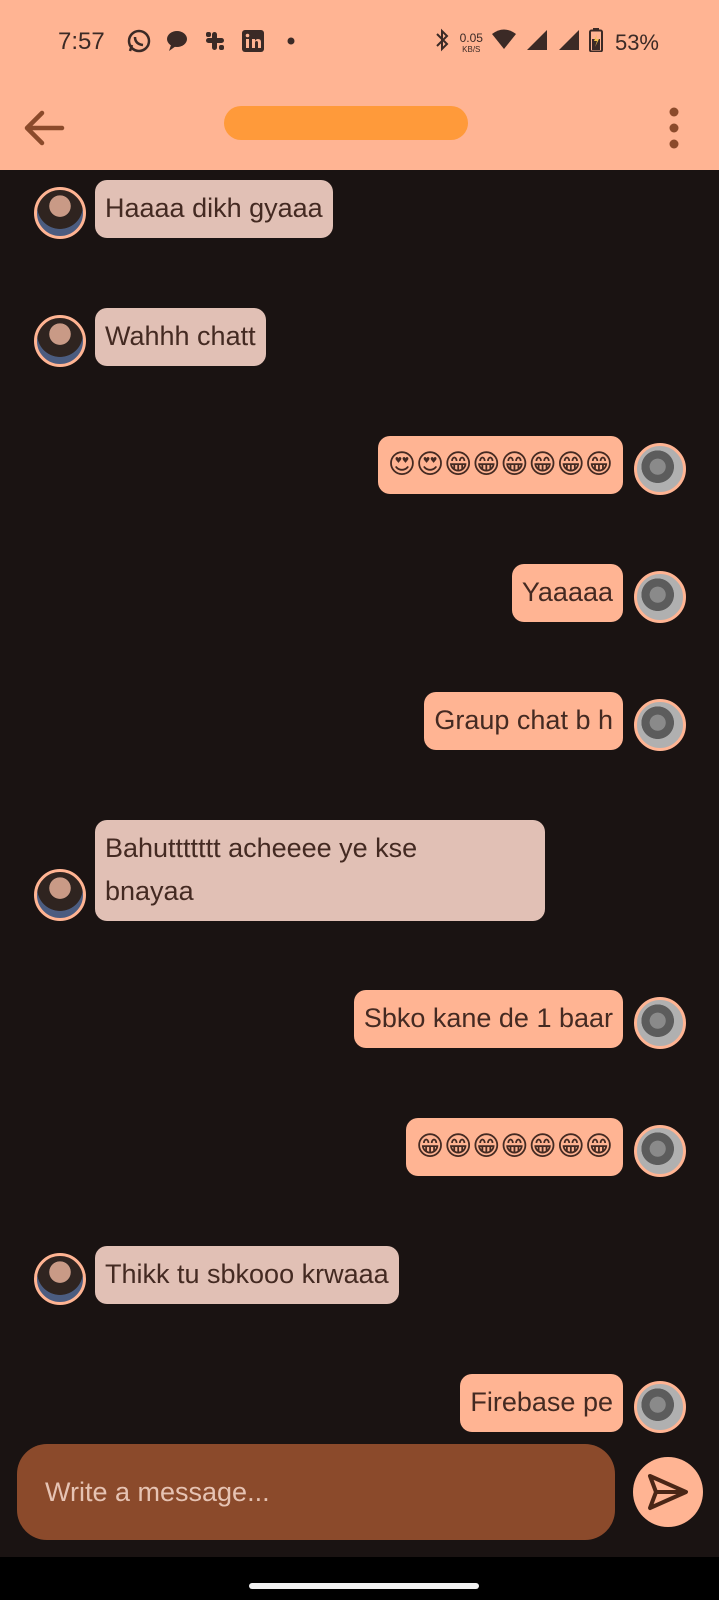 The height and width of the screenshot is (1600, 719). What do you see at coordinates (537, 42) in the screenshot?
I see `signal-icon` at bounding box center [537, 42].